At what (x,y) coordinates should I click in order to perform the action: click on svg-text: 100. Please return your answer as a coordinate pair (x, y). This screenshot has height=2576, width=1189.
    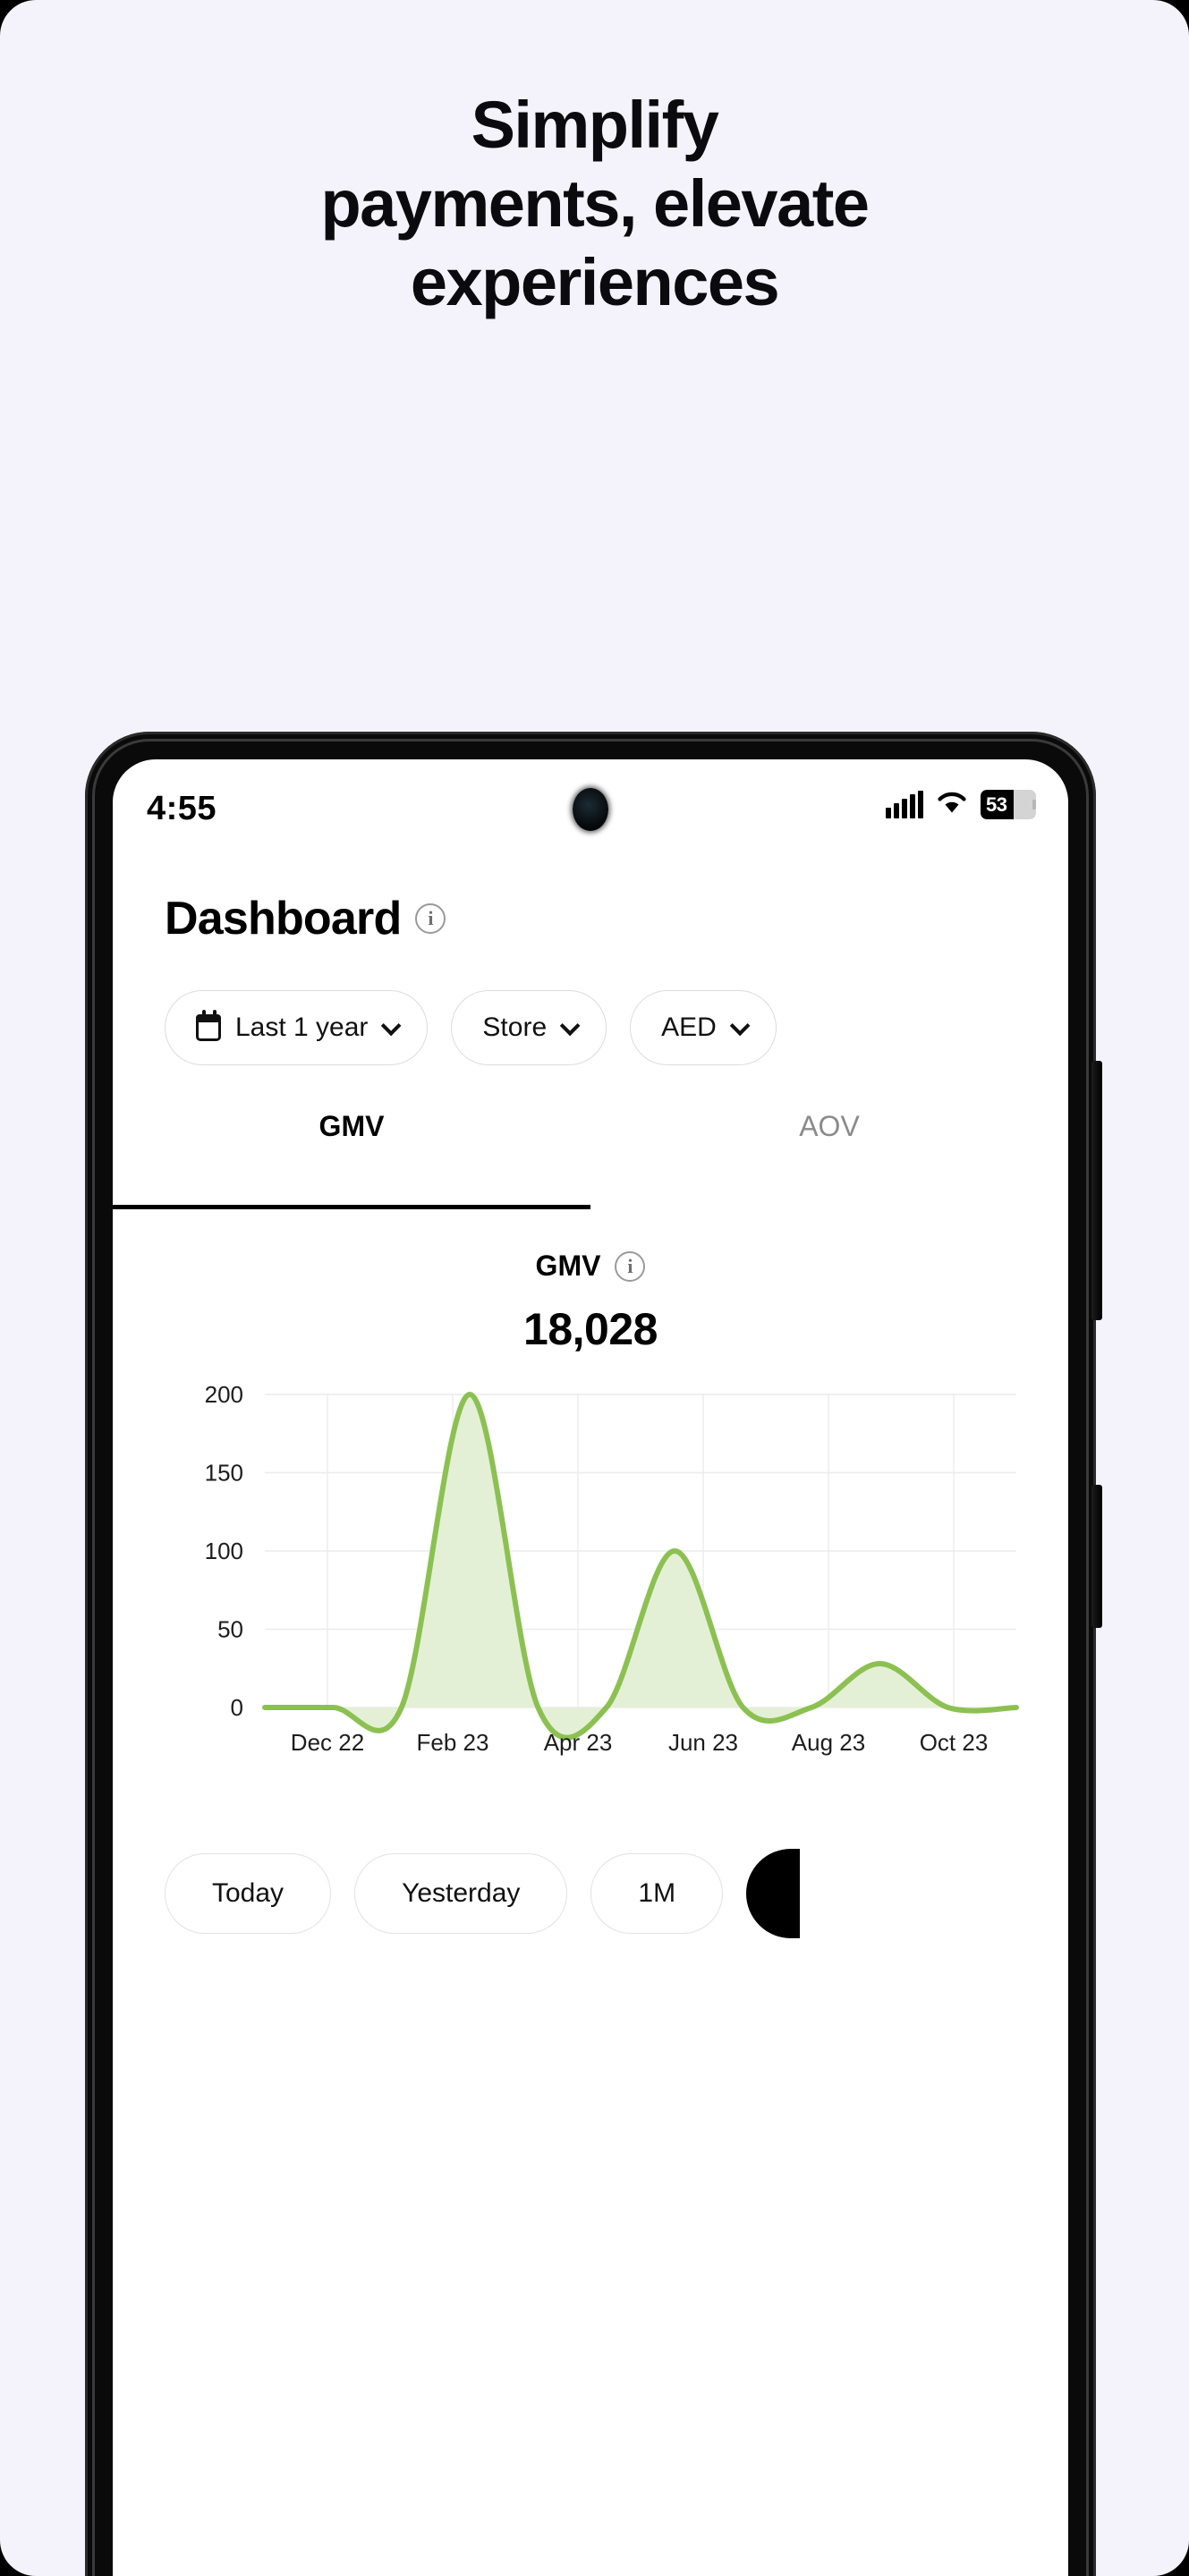
    Looking at the image, I should click on (224, 1551).